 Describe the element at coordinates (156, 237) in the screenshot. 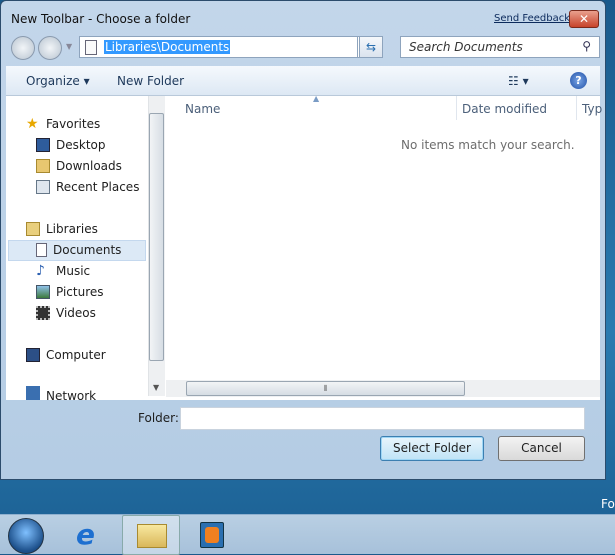

I see `sidebar-scroll-thumb` at that location.